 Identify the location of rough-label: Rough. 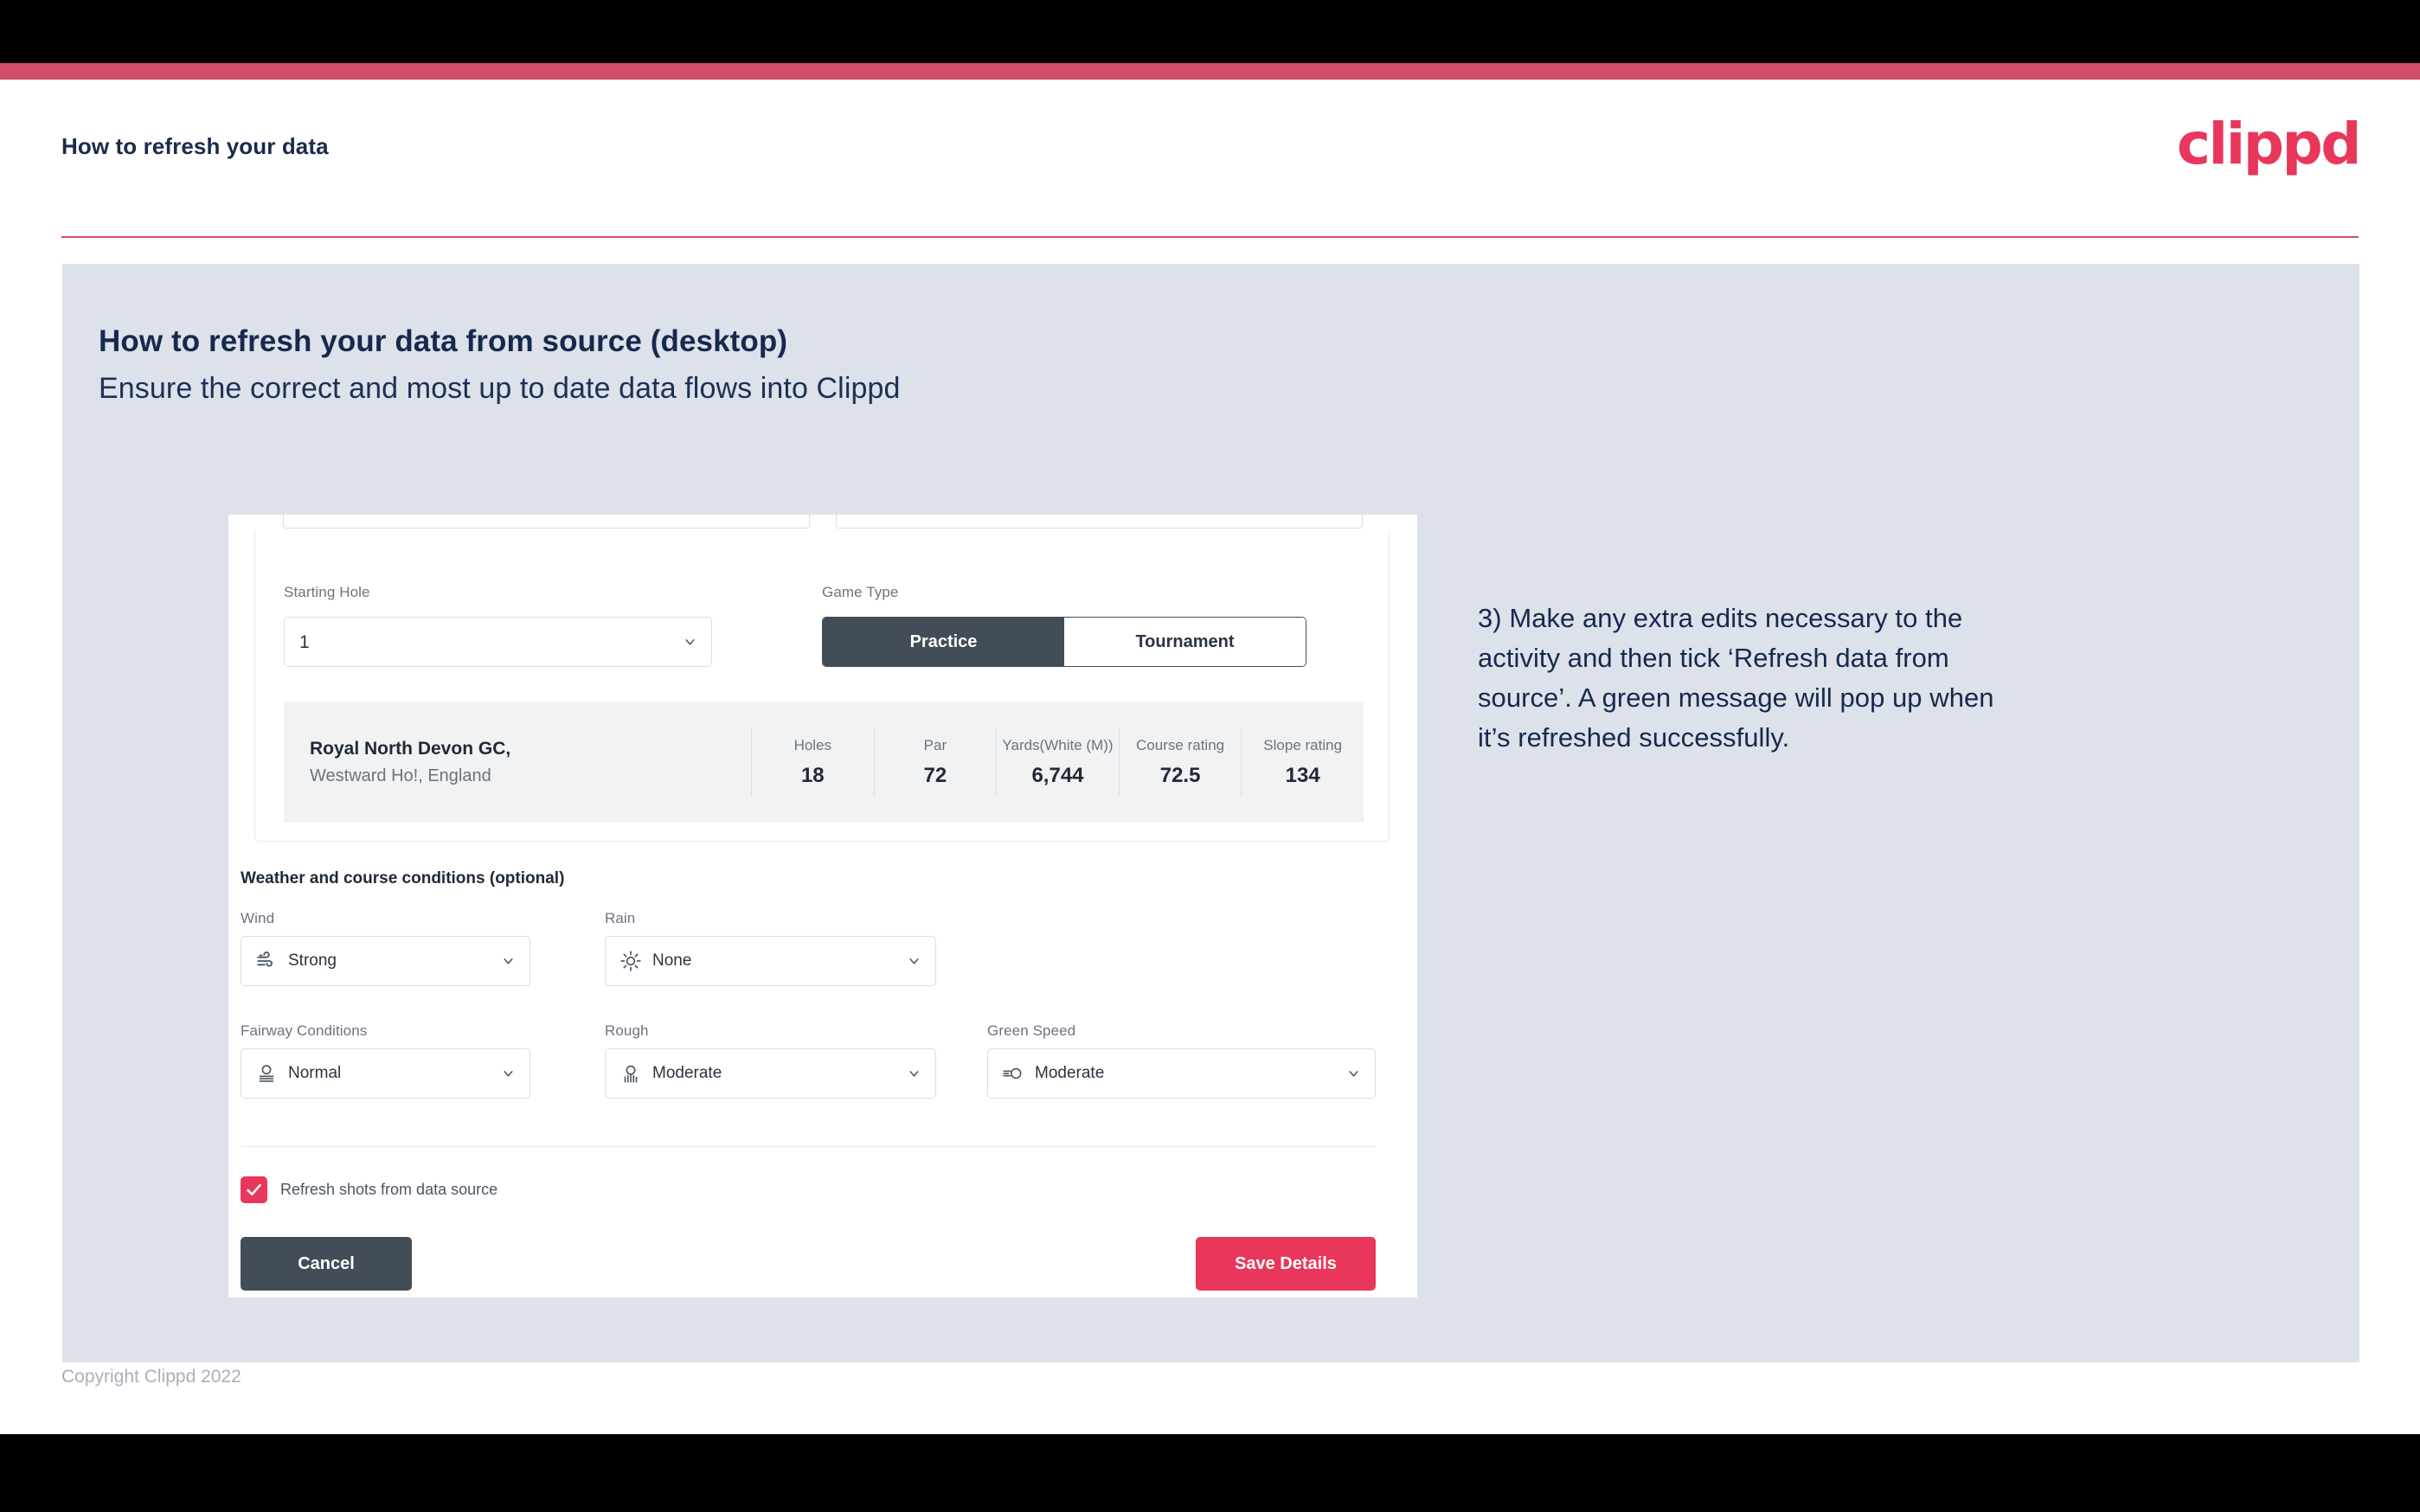
(627, 1030).